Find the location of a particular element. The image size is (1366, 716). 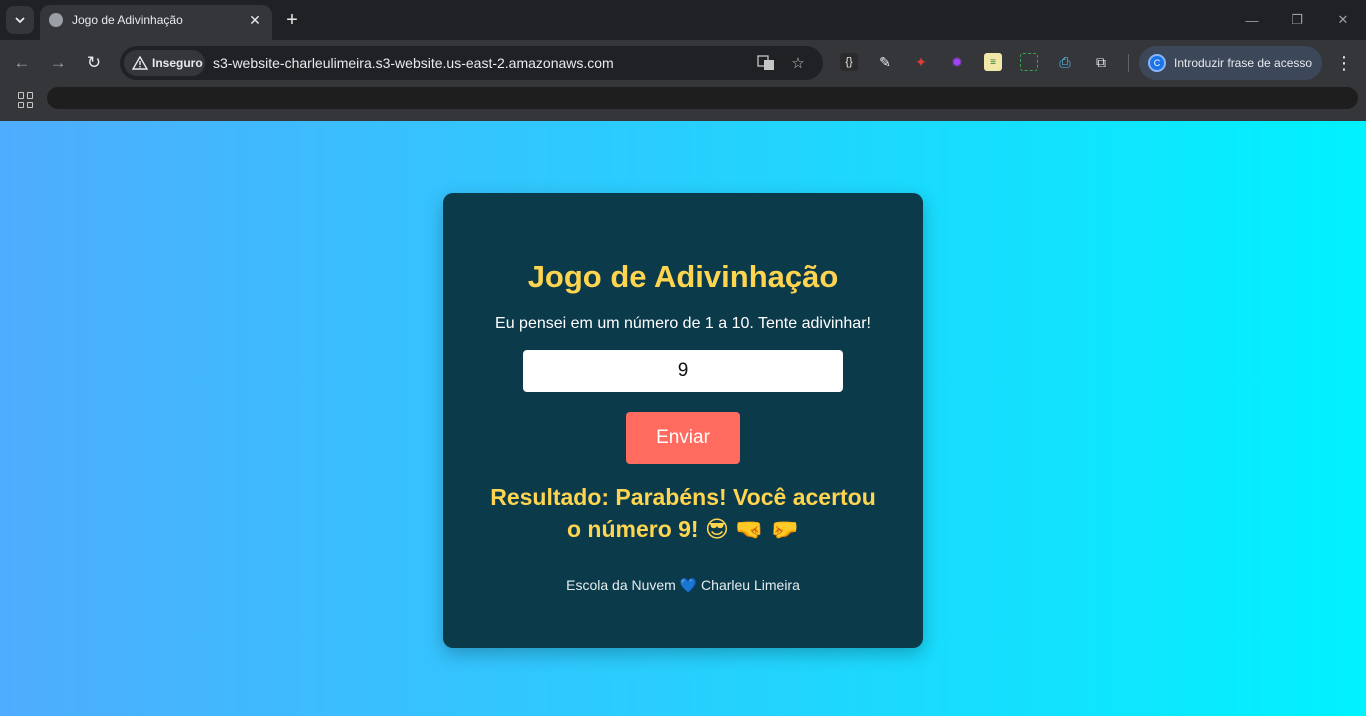

new-tab-button: + is located at coordinates (292, 20).